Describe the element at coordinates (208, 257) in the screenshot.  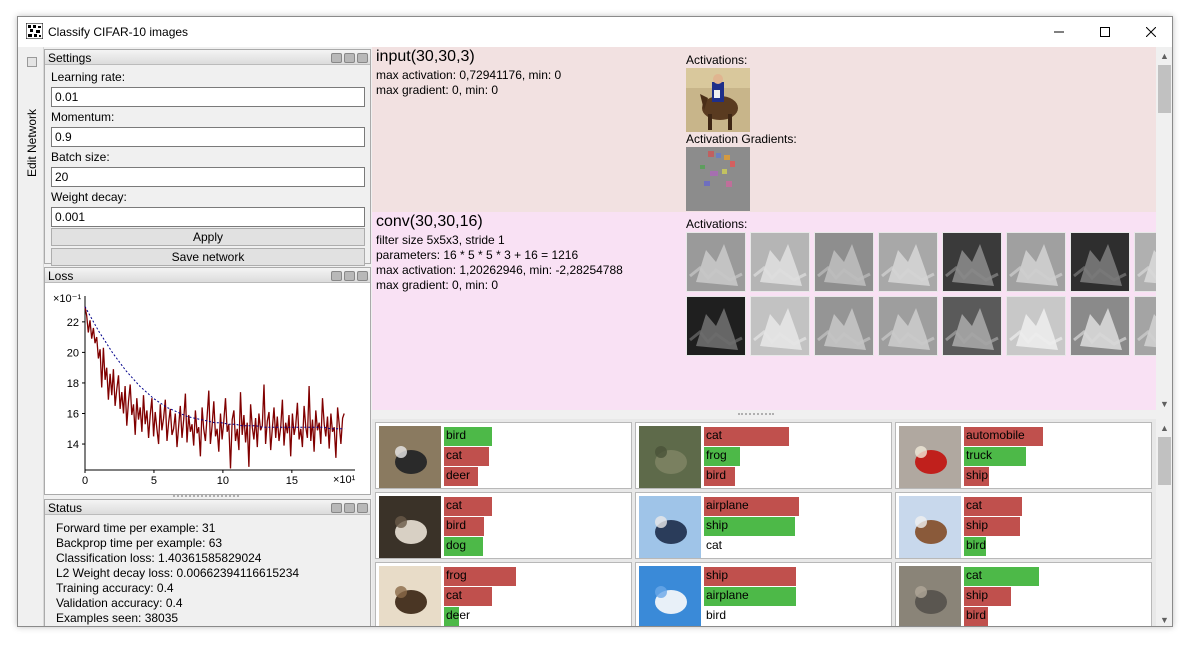
I see `save-network-button: Save network` at that location.